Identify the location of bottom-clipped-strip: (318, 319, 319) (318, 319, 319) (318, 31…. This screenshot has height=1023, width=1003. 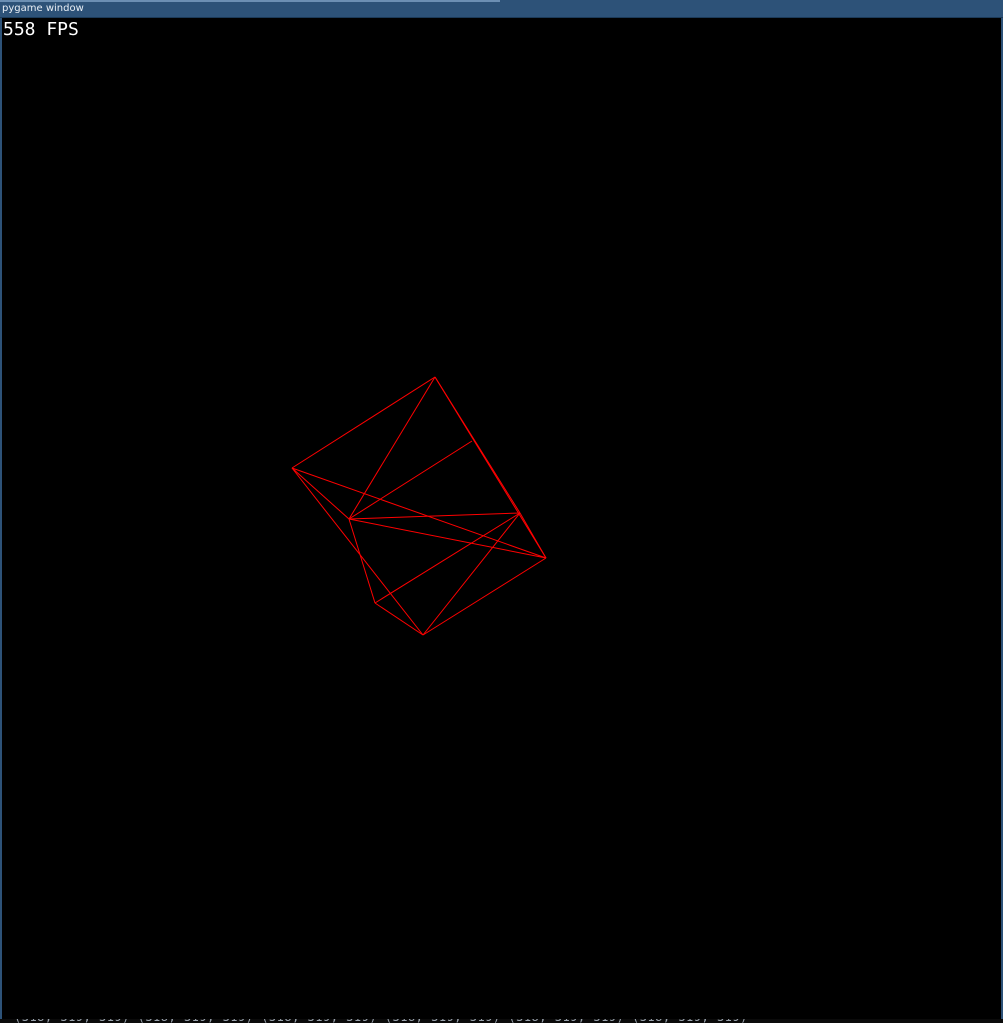
(501, 1021).